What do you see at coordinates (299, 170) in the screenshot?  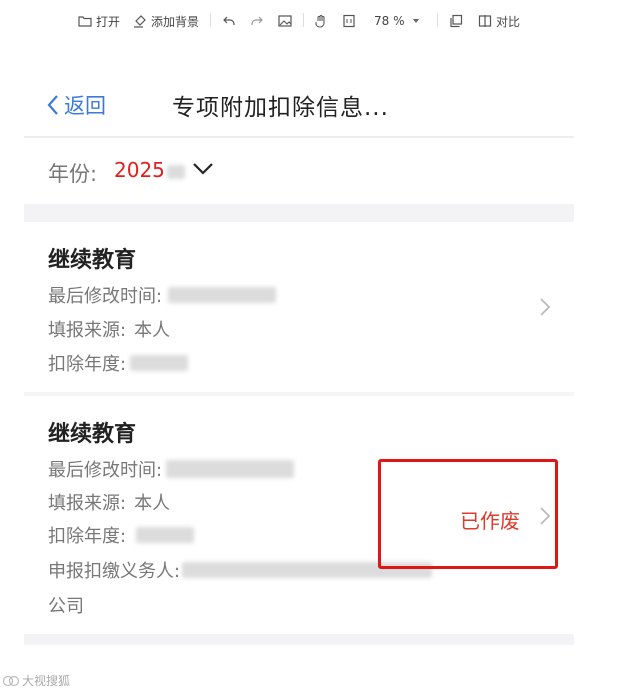 I see `year-selector: 年份: 2025` at bounding box center [299, 170].